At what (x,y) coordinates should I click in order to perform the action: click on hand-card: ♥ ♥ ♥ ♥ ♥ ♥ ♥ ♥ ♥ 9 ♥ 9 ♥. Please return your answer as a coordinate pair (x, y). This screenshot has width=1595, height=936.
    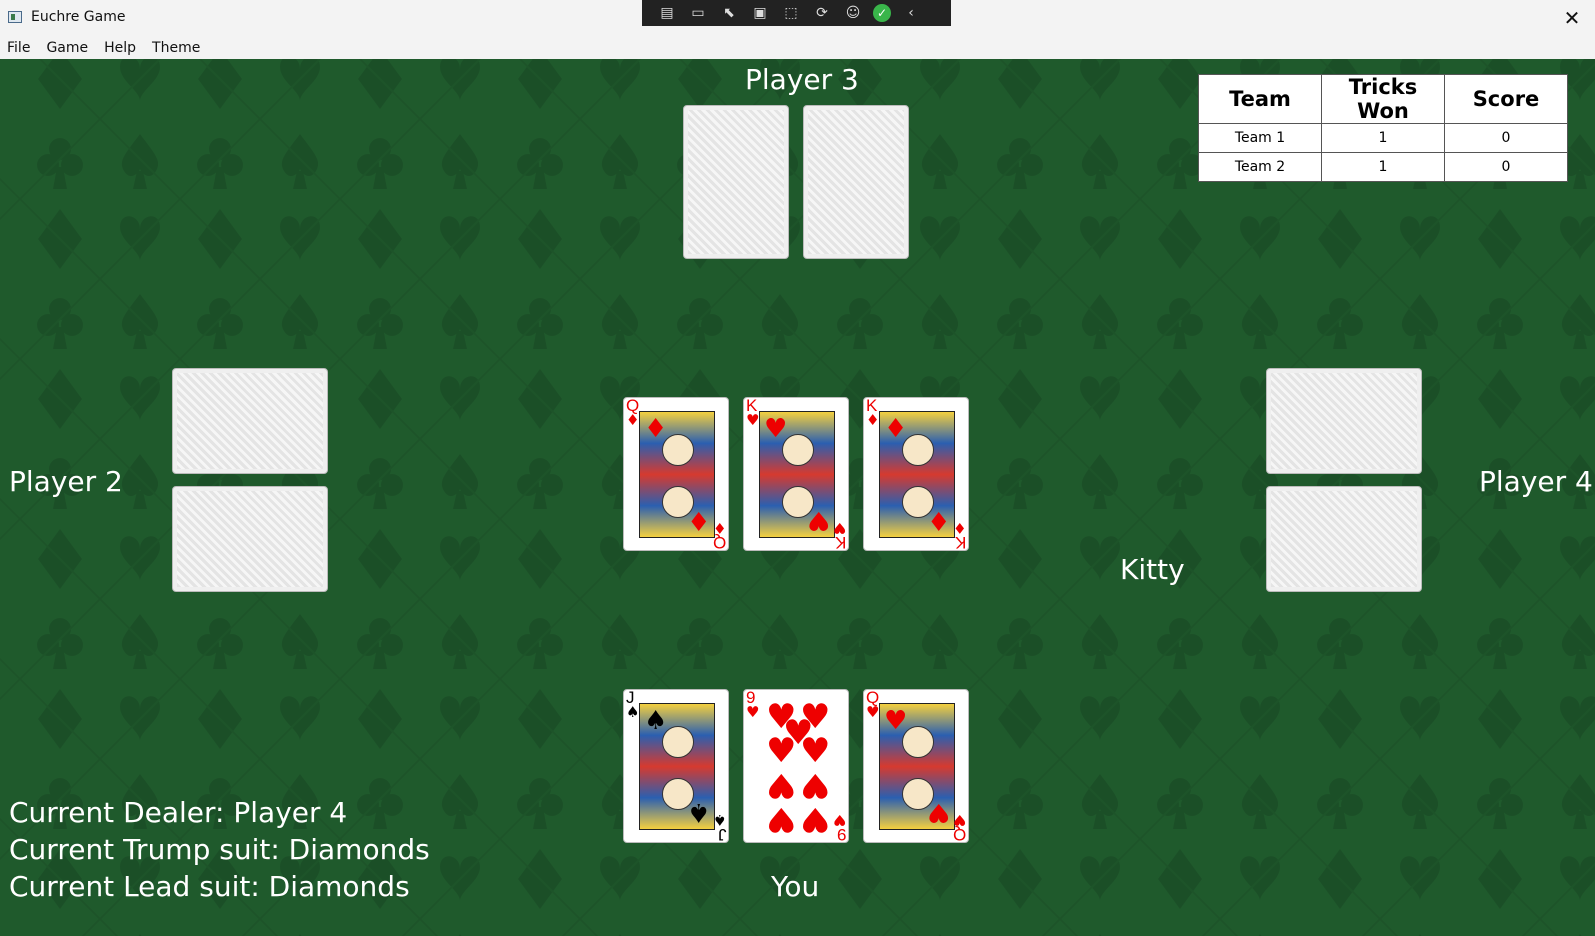
    Looking at the image, I should click on (796, 766).